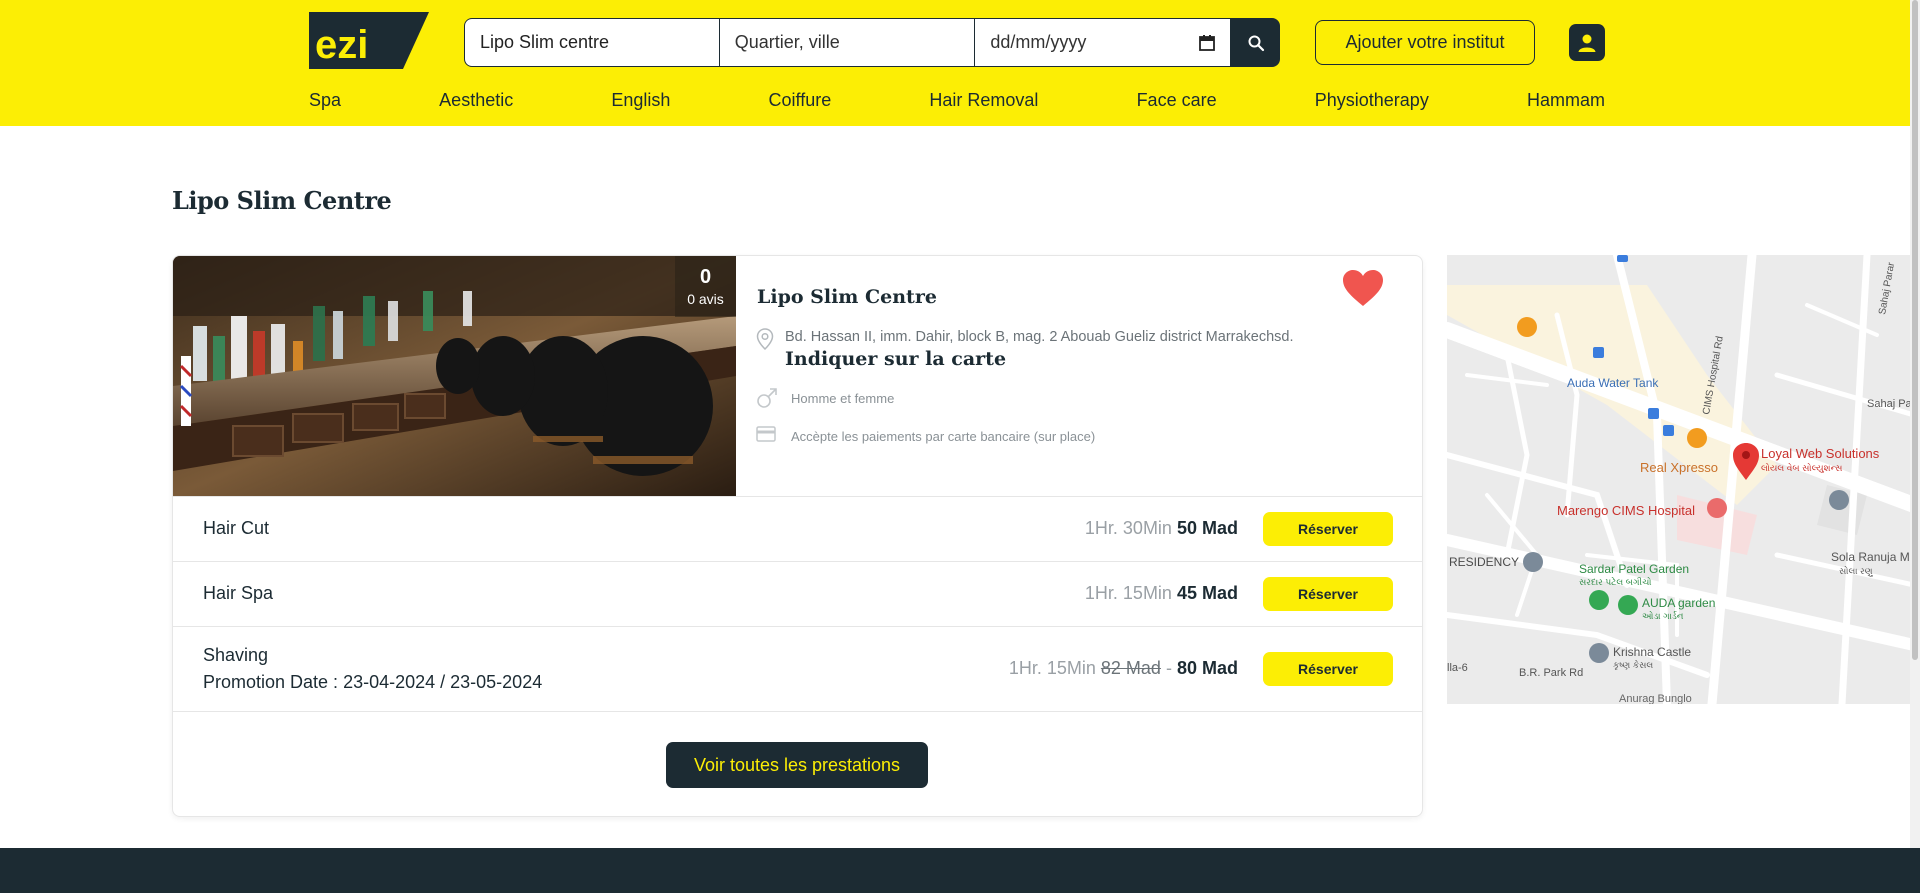  I want to click on credit-card-icon, so click(766, 434).